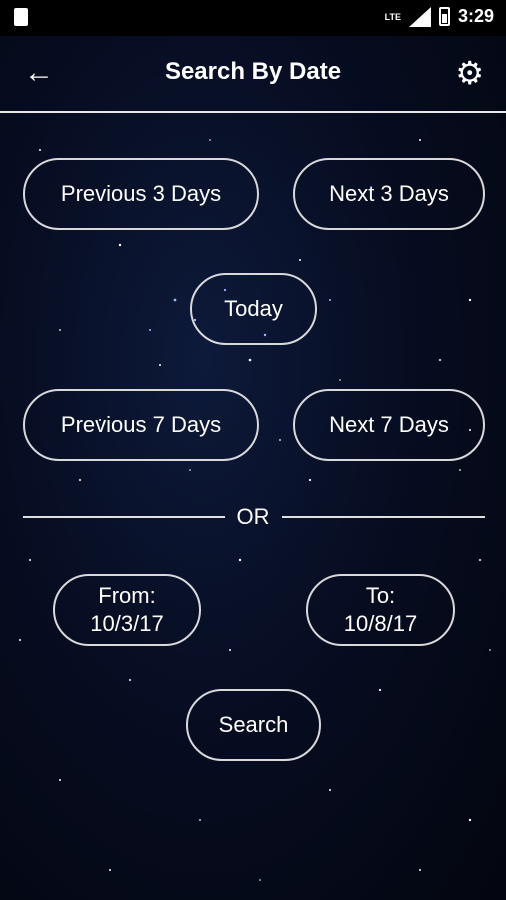 This screenshot has height=900, width=506. I want to click on previous-3-days-button: Previous 3 Days, so click(141, 194).